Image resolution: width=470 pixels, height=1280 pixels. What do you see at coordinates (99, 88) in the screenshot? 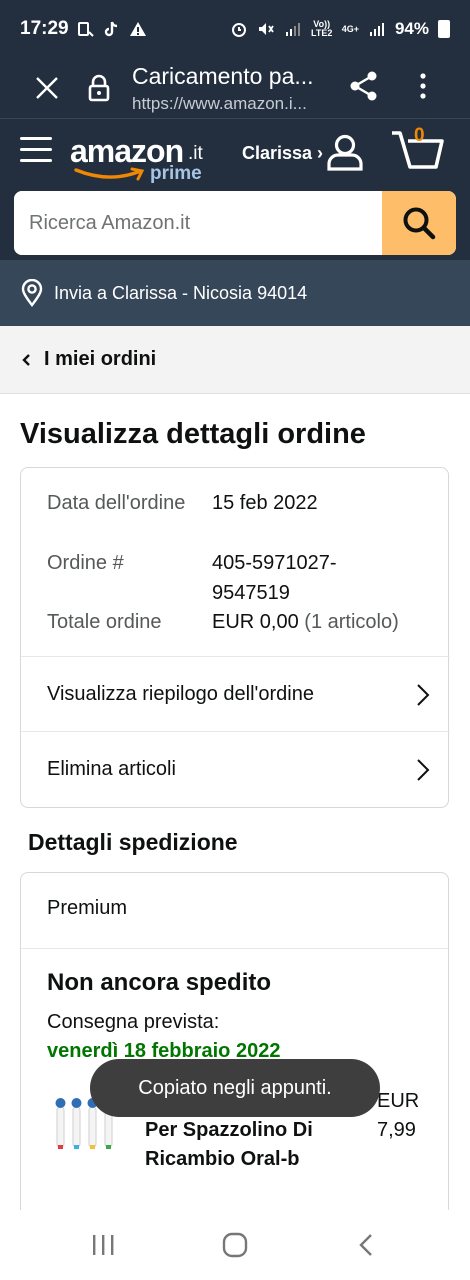
I see `lock-icon` at bounding box center [99, 88].